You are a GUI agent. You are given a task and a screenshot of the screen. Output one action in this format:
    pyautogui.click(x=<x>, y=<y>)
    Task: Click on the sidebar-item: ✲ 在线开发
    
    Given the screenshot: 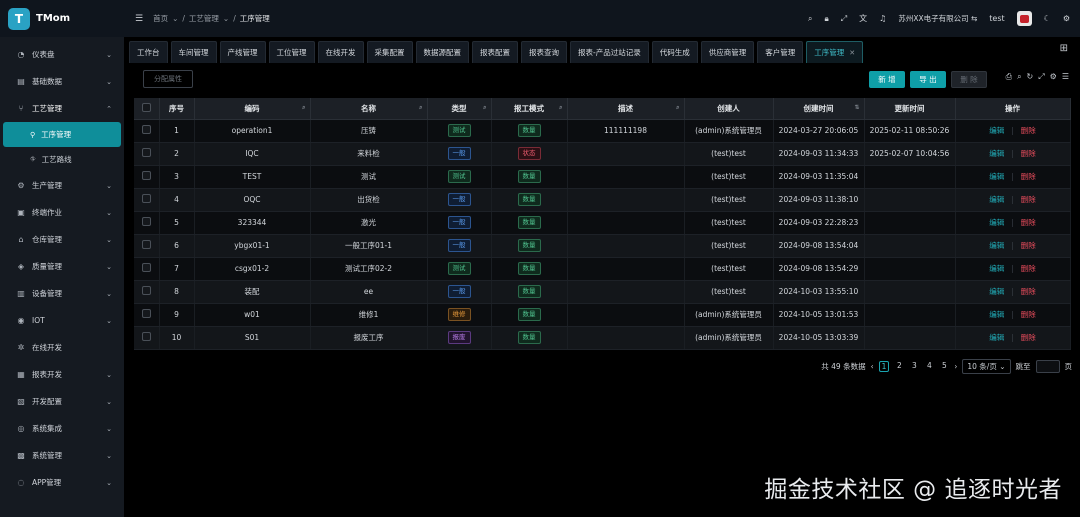 What is the action you would take?
    pyautogui.click(x=62, y=347)
    